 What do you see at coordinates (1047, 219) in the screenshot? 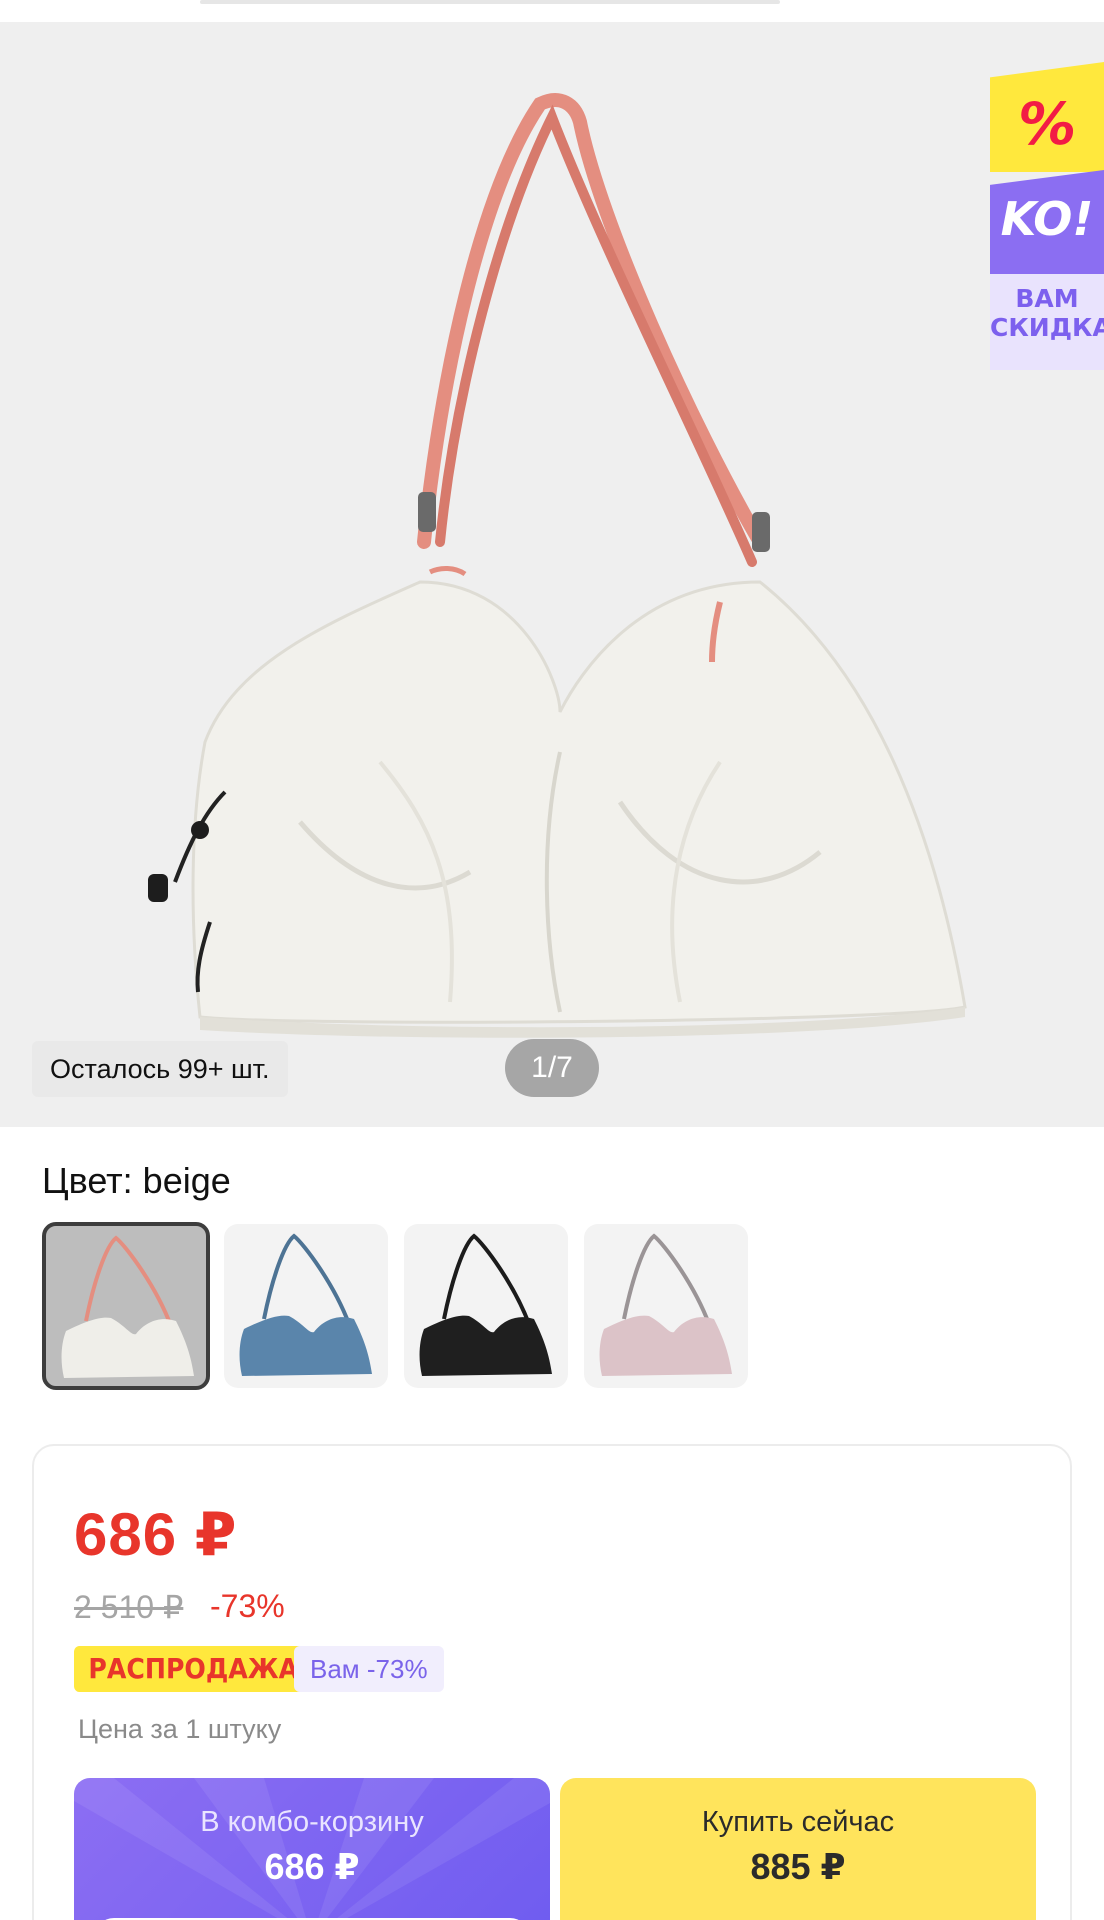
I see `promo-brand: KO!` at bounding box center [1047, 219].